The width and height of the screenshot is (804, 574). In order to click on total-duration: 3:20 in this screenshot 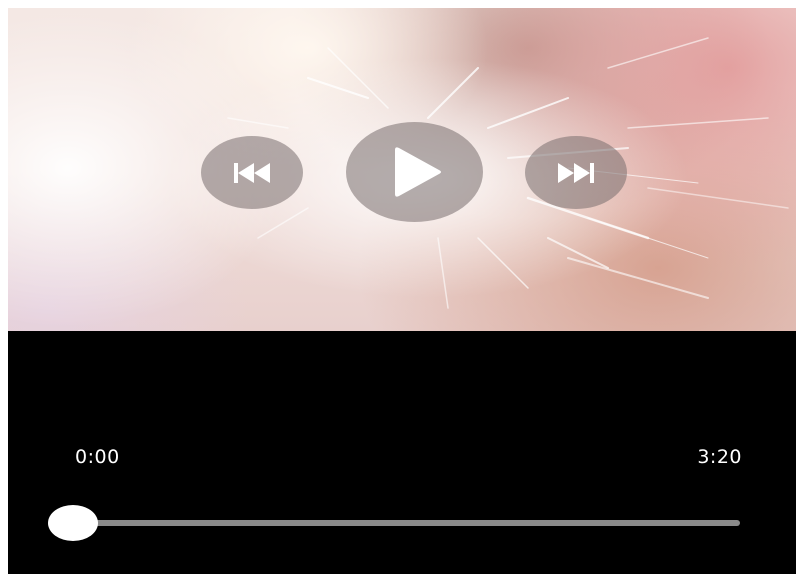, I will do `click(719, 457)`.